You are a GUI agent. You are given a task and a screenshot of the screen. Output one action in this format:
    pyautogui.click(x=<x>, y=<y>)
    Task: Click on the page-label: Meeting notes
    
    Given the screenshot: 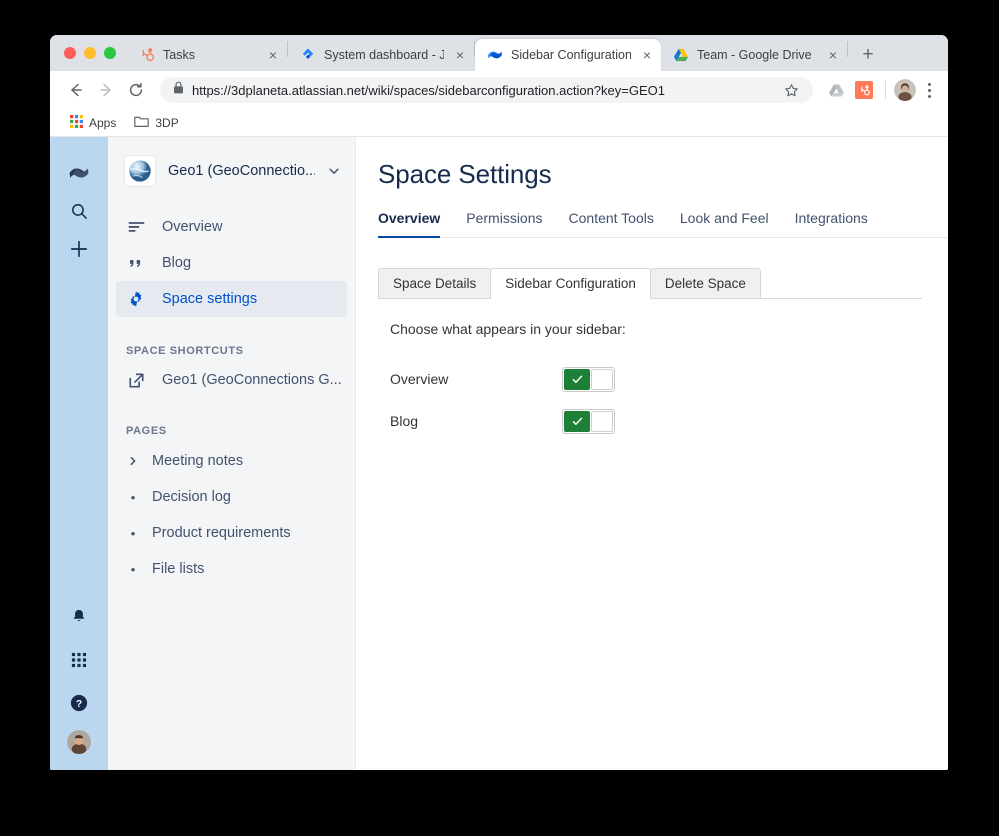 What is the action you would take?
    pyautogui.click(x=198, y=461)
    